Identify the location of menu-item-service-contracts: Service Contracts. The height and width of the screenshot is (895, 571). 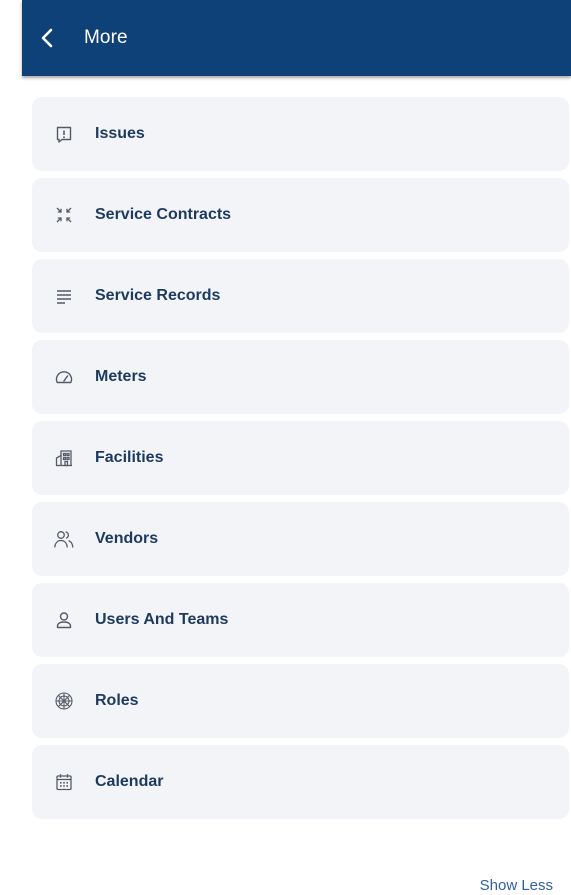
(300, 215).